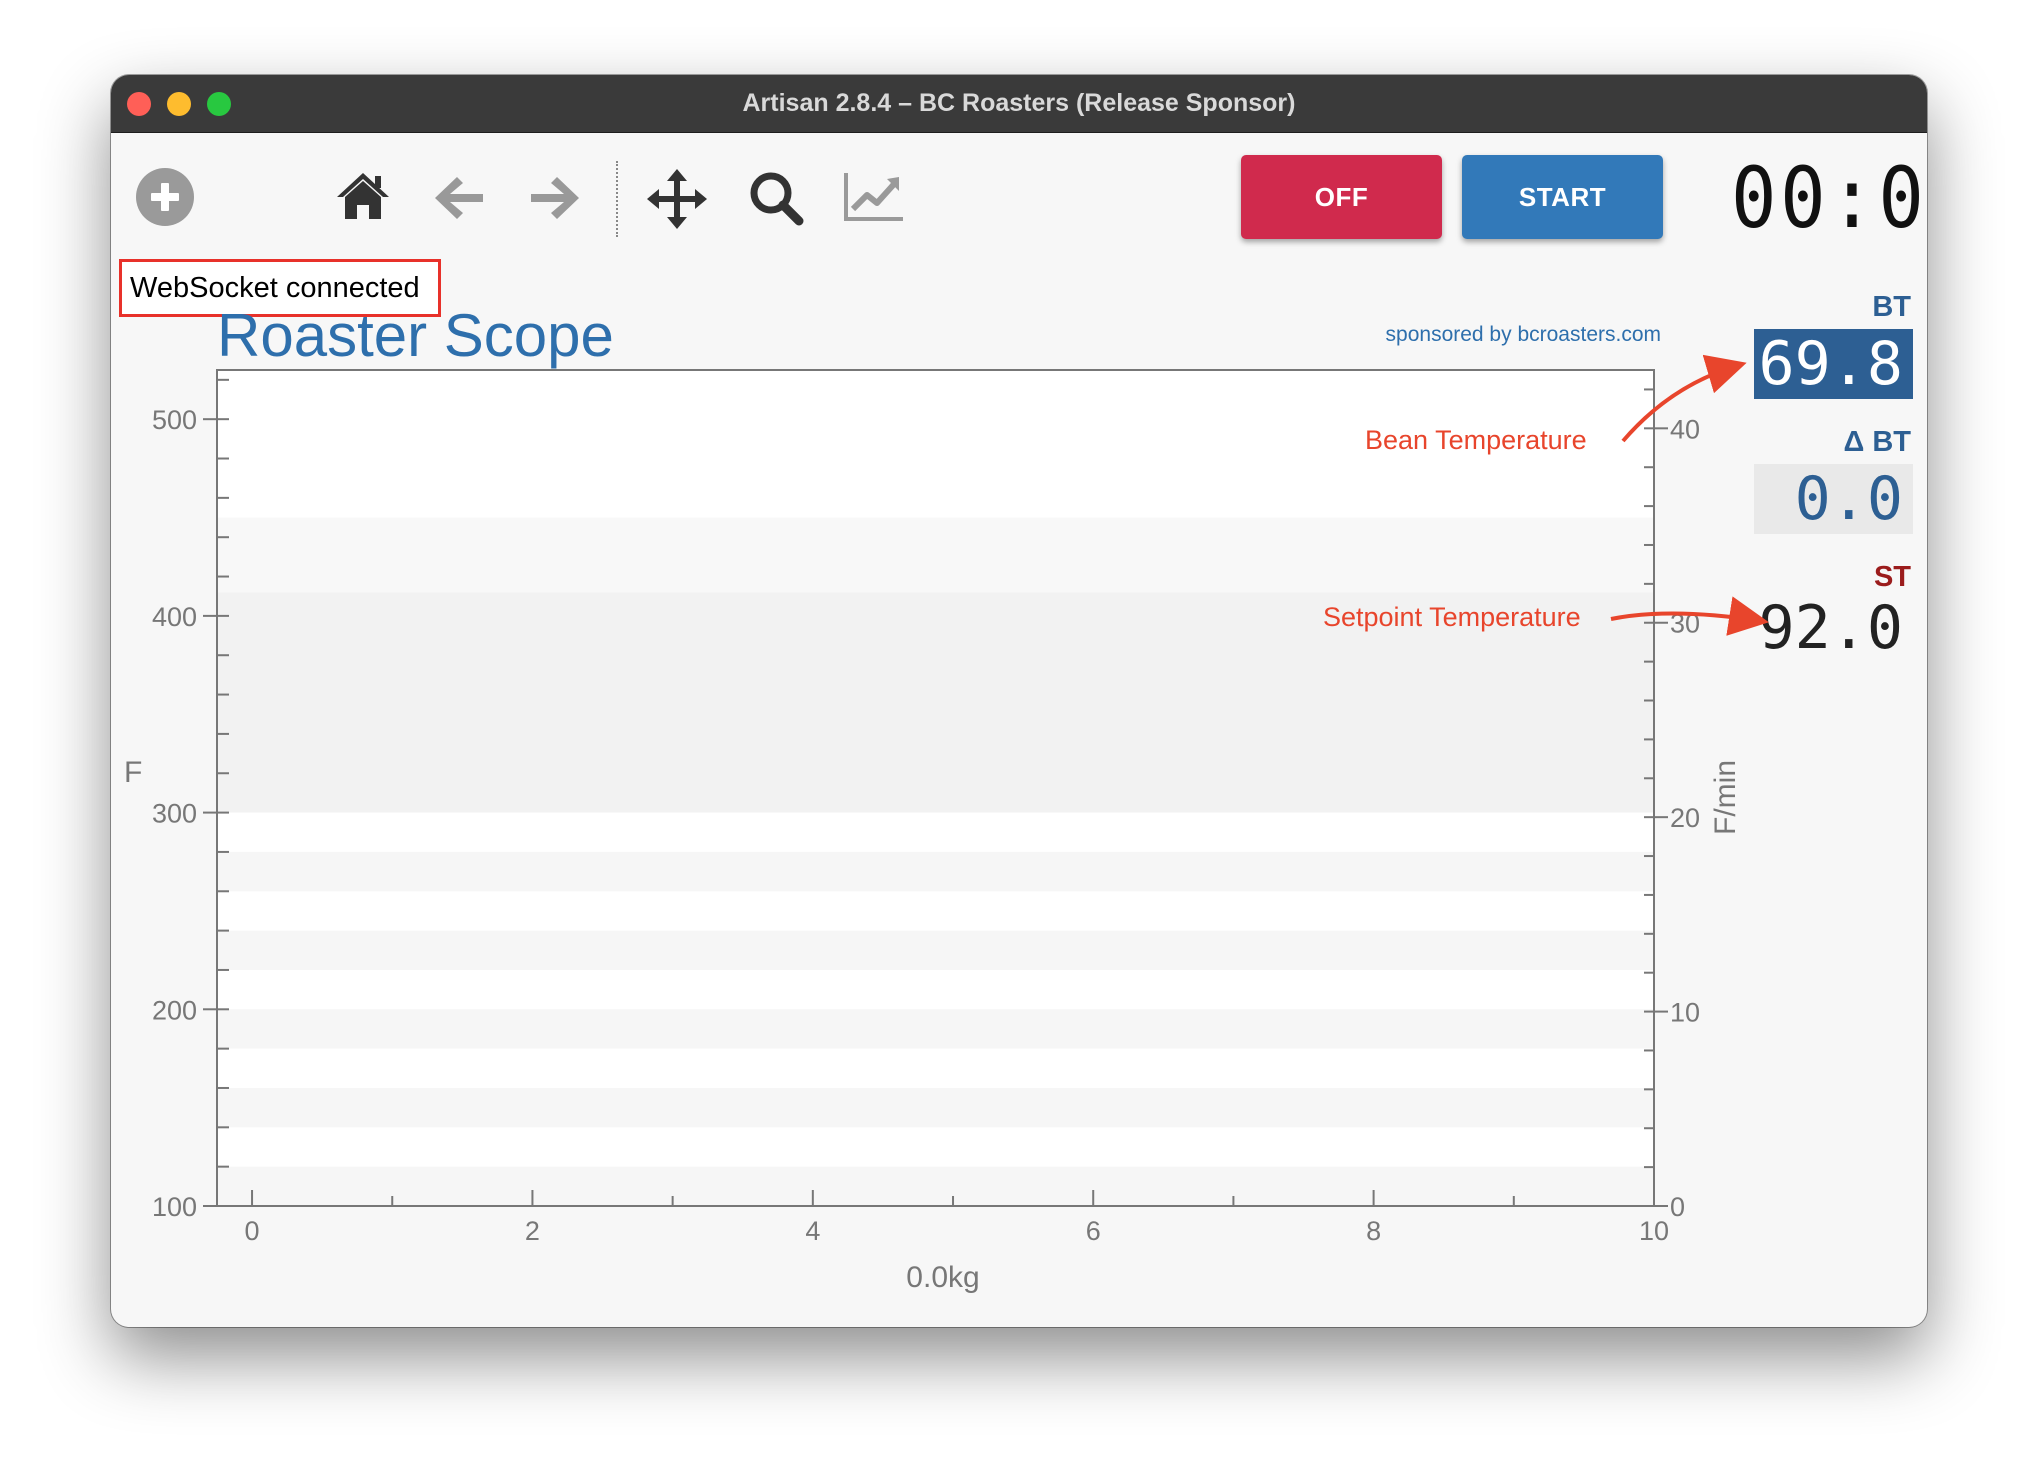 This screenshot has height=1470, width=2034. I want to click on setpoint-temperature-arrow, so click(1689, 616).